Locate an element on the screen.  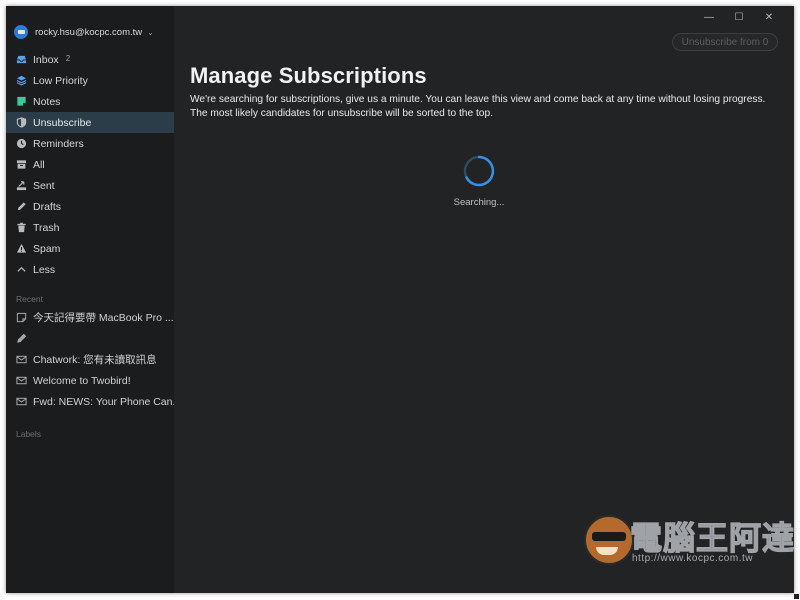
clock-icon is located at coordinates (21, 143).